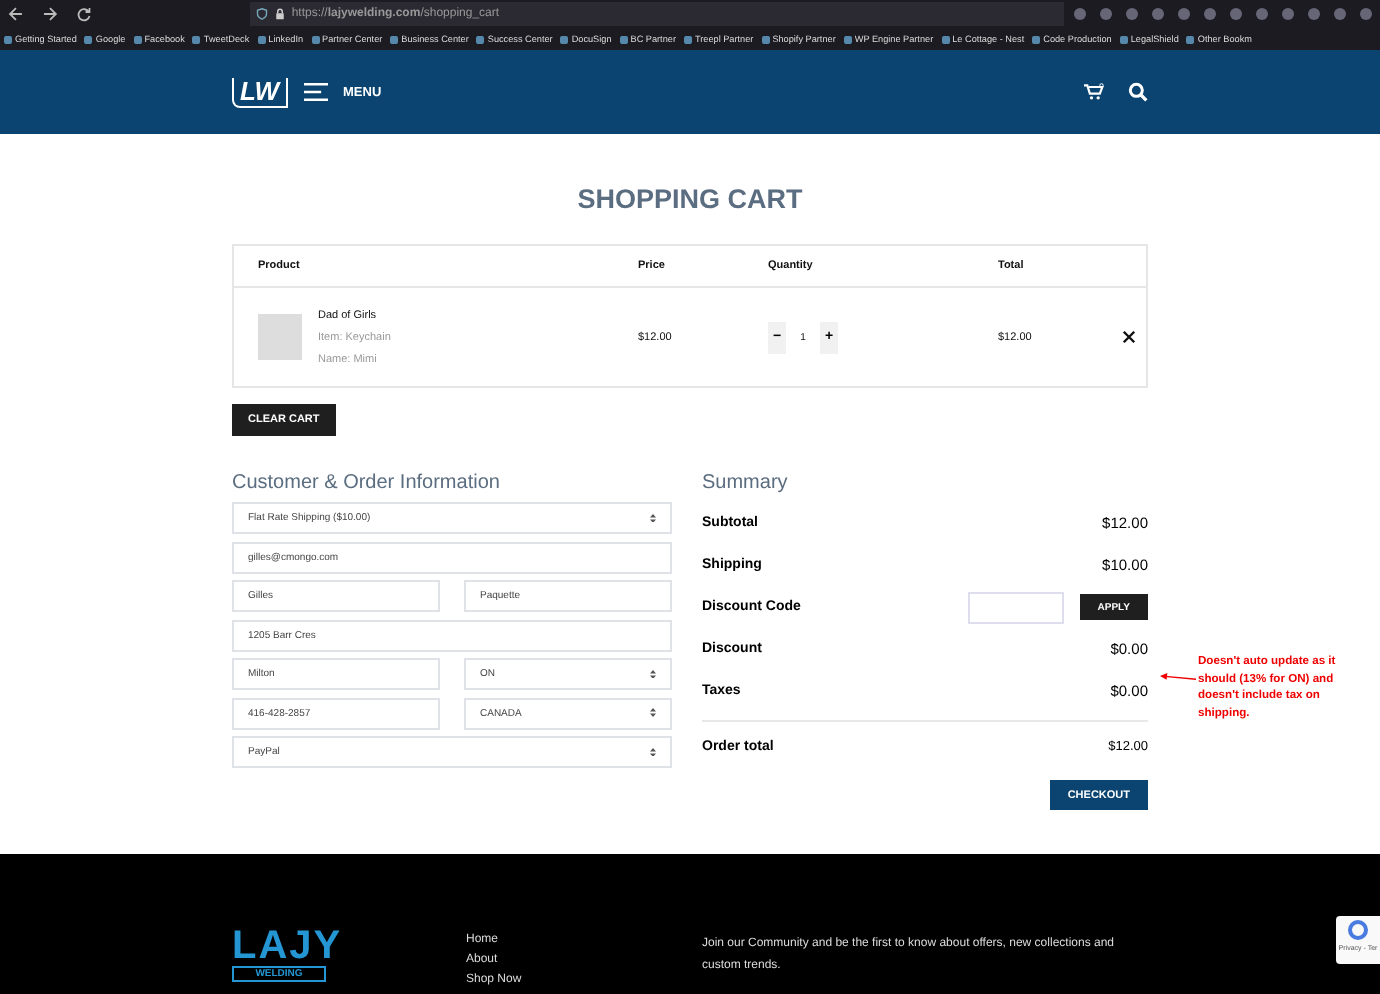 This screenshot has width=1380, height=994. I want to click on forward-icon, so click(49, 14).